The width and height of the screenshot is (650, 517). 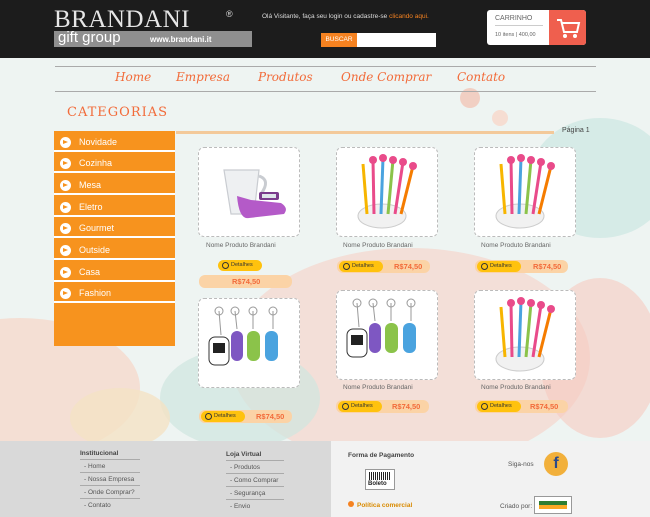 I want to click on footer-link-produtos: - Produtos, so click(x=245, y=467).